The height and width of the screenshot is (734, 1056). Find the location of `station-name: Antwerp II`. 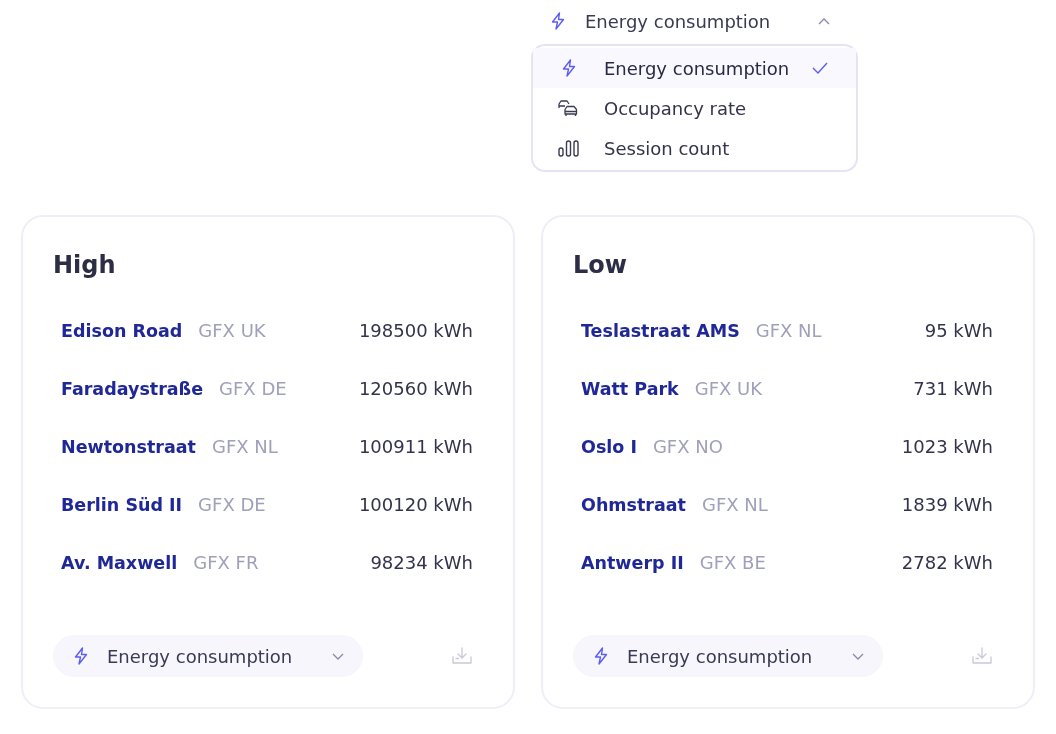

station-name: Antwerp II is located at coordinates (632, 563).